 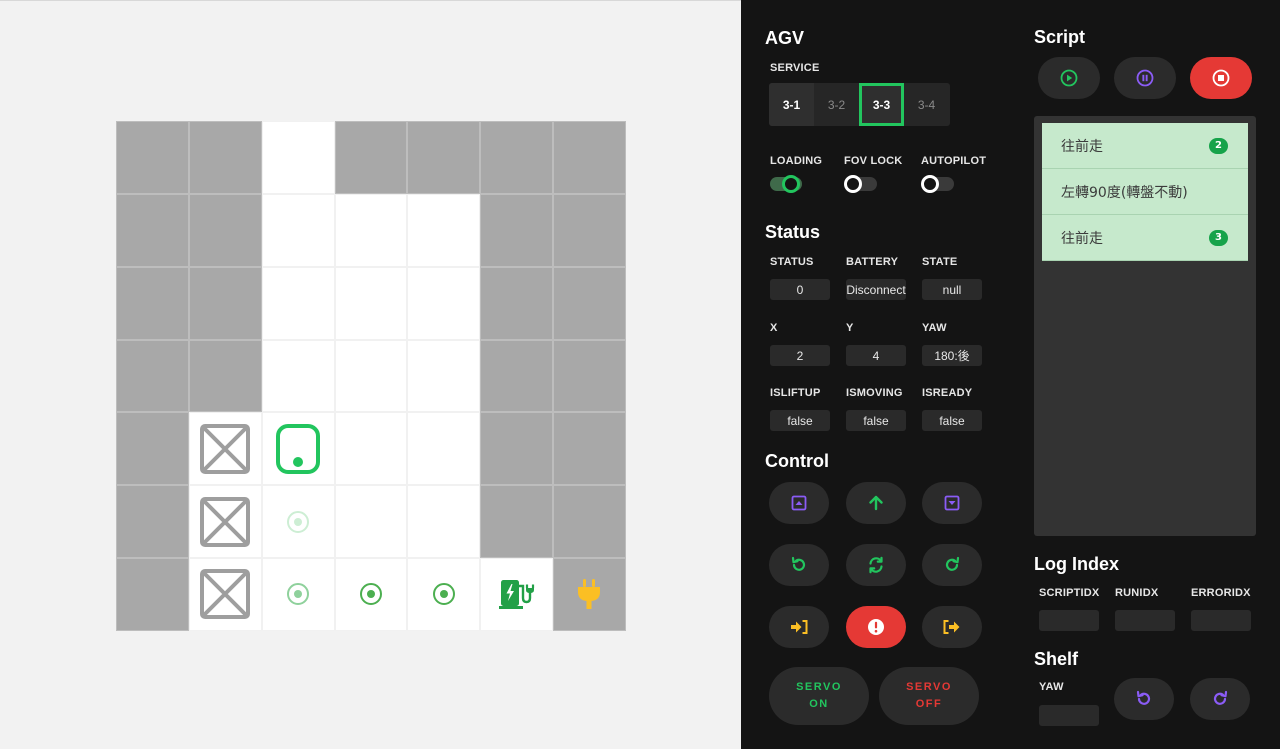 I want to click on servo-on-line2: ON, so click(x=819, y=704).